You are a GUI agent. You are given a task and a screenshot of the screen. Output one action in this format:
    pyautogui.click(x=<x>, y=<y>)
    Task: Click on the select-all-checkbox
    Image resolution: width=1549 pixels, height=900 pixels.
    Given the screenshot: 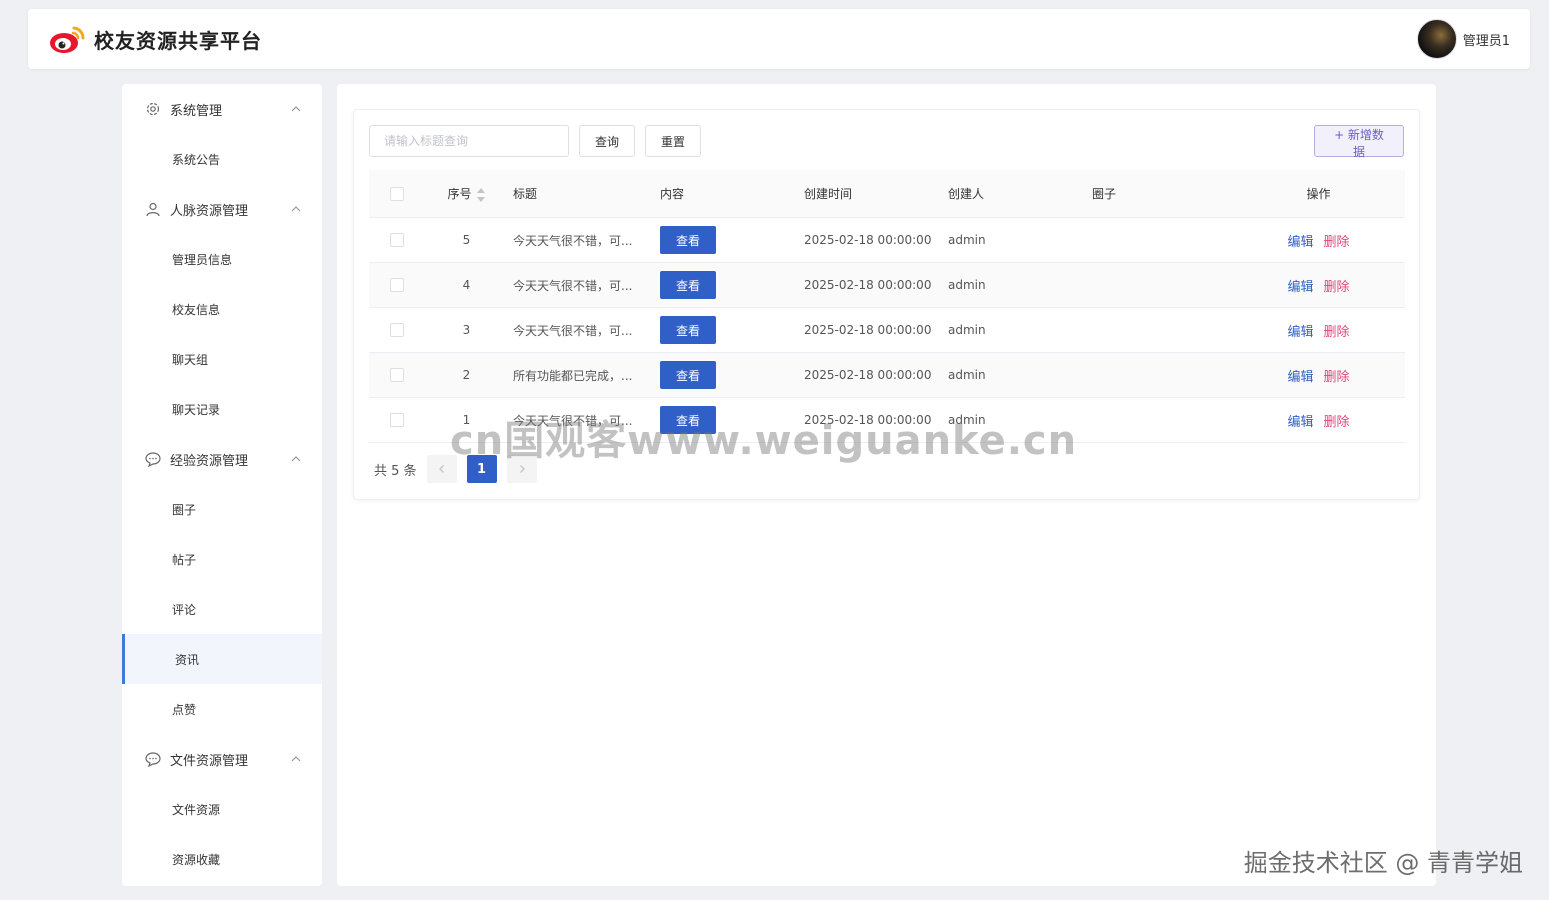 What is the action you would take?
    pyautogui.click(x=396, y=193)
    